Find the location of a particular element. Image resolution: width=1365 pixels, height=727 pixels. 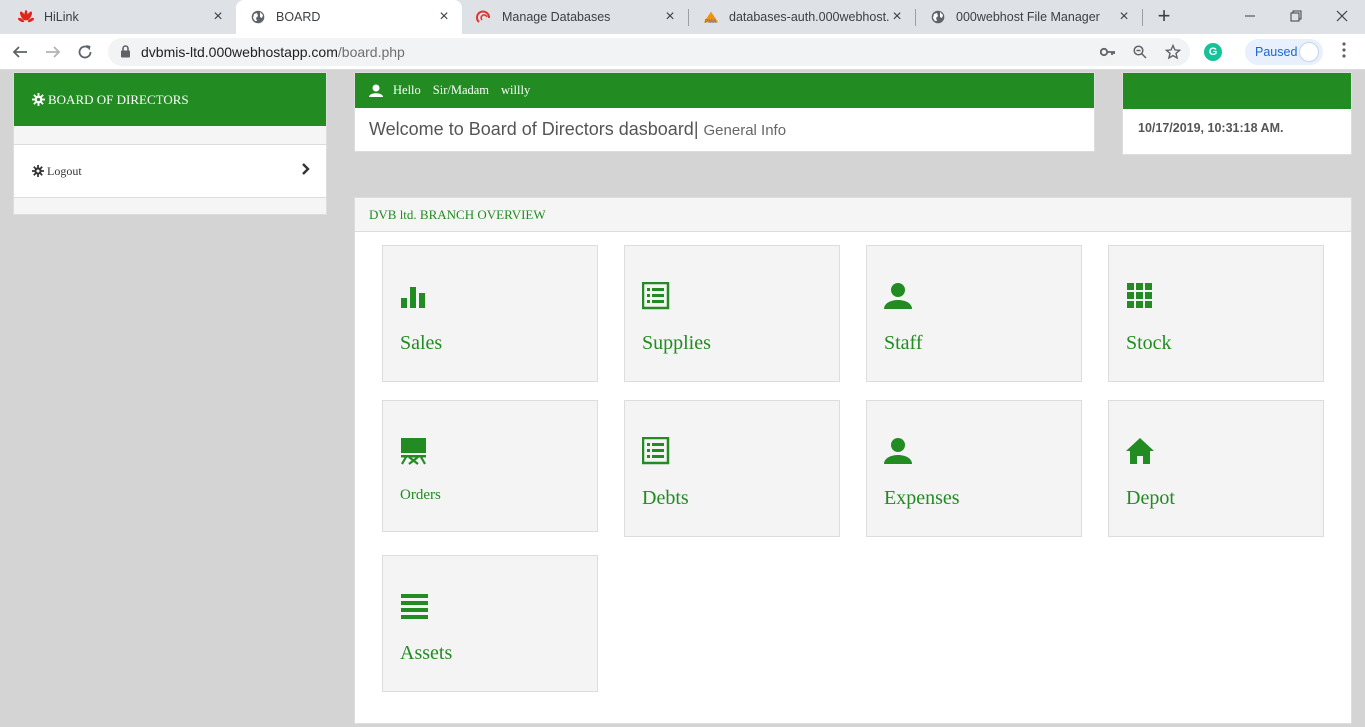

bookmark-star-icon is located at coordinates (1173, 52).